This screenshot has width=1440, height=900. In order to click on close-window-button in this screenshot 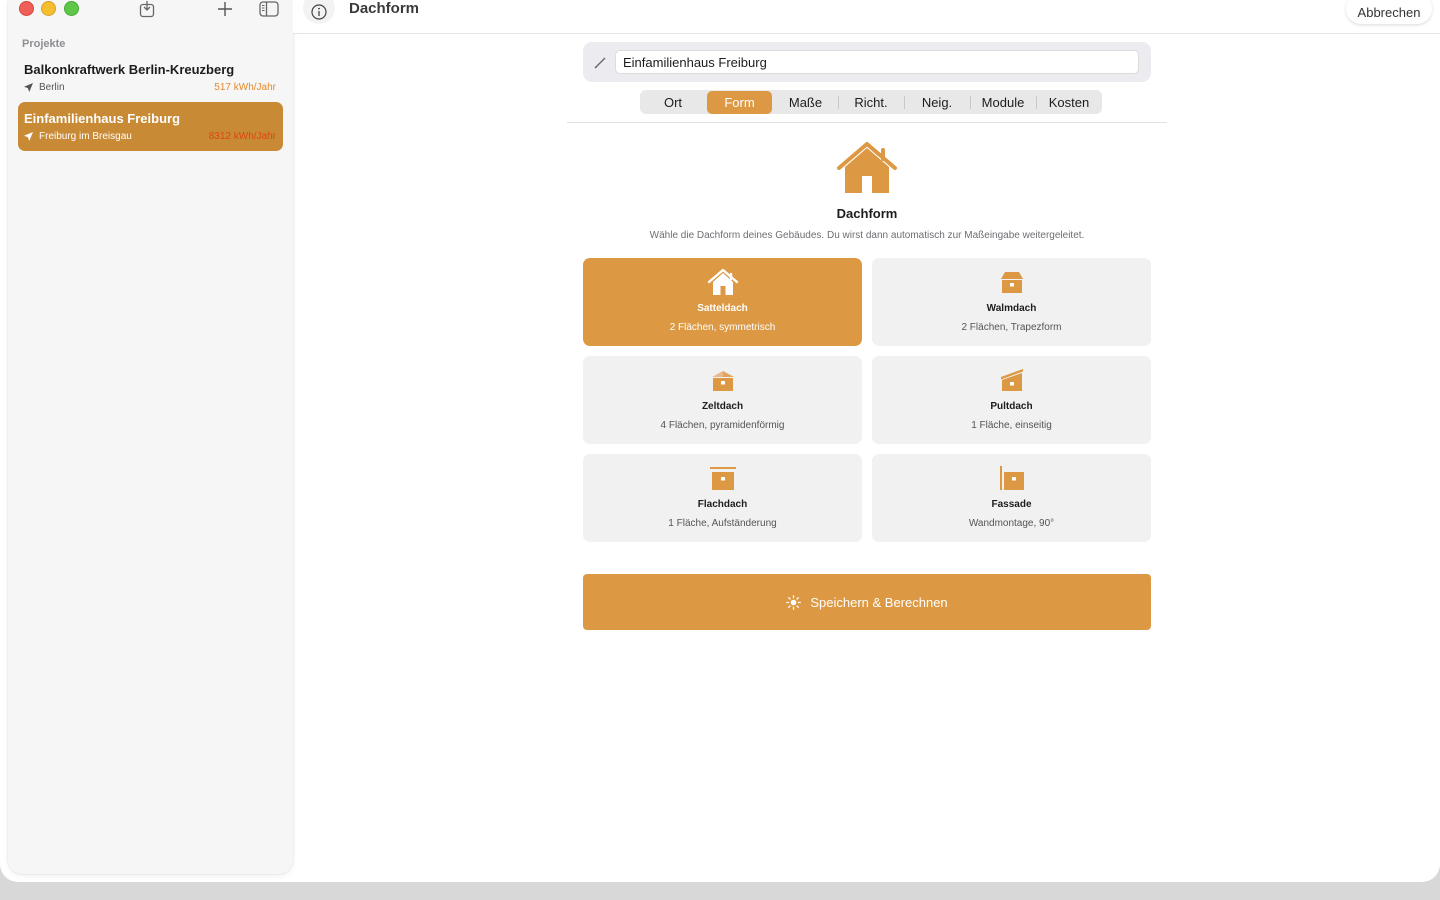, I will do `click(26, 8)`.